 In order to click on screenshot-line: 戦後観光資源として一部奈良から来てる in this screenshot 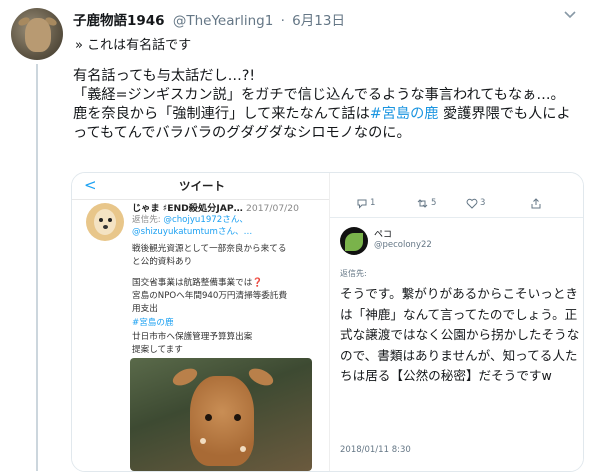, I will do `click(209, 249)`.